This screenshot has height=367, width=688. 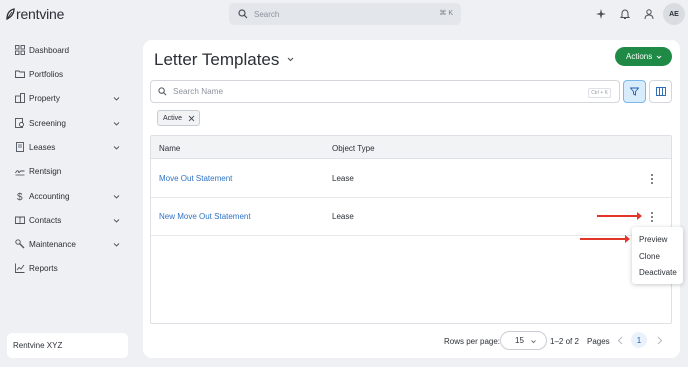 I want to click on sidebar-item-maintenance: Maintenance, so click(x=69, y=244).